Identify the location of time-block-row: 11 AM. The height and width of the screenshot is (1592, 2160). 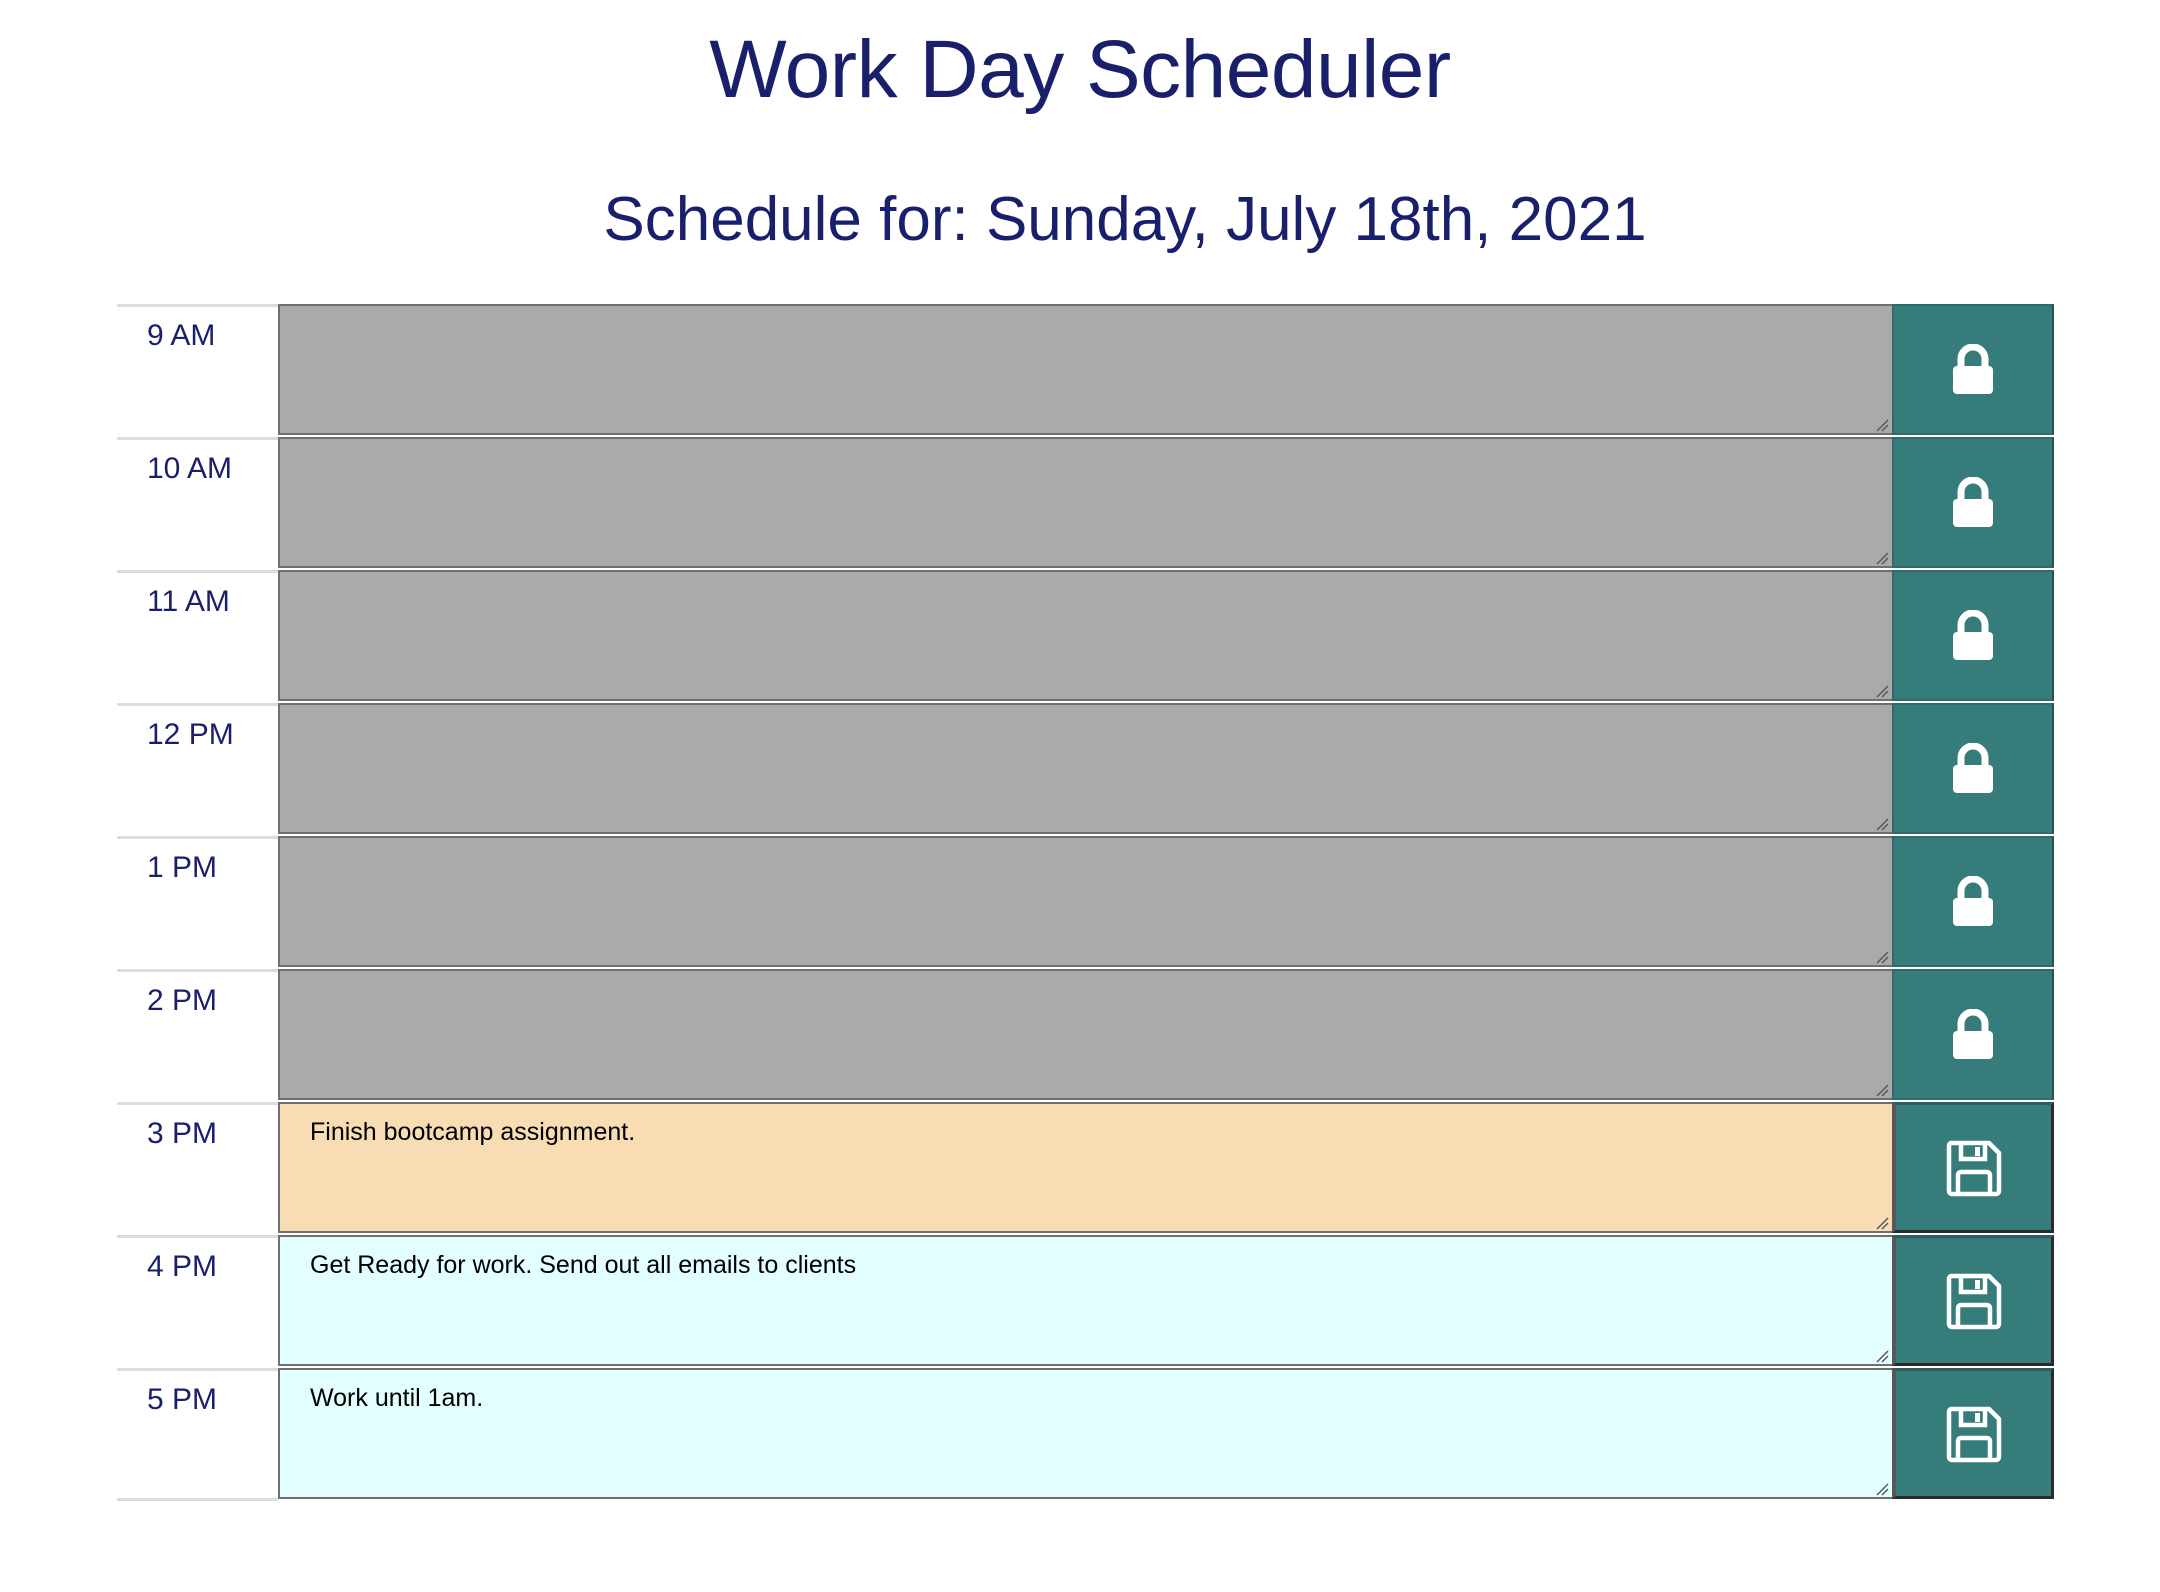
(1085, 636).